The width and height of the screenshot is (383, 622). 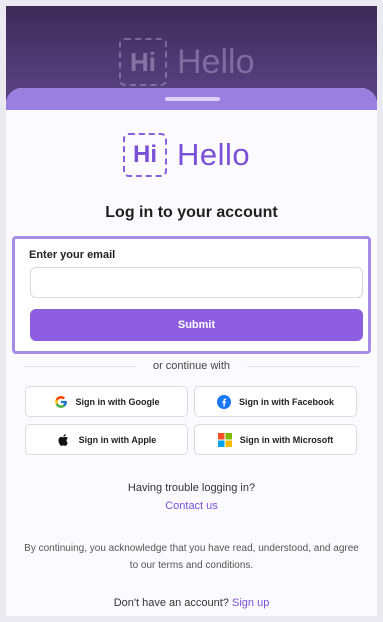 What do you see at coordinates (191, 366) in the screenshot?
I see `continue-divider: or continue with` at bounding box center [191, 366].